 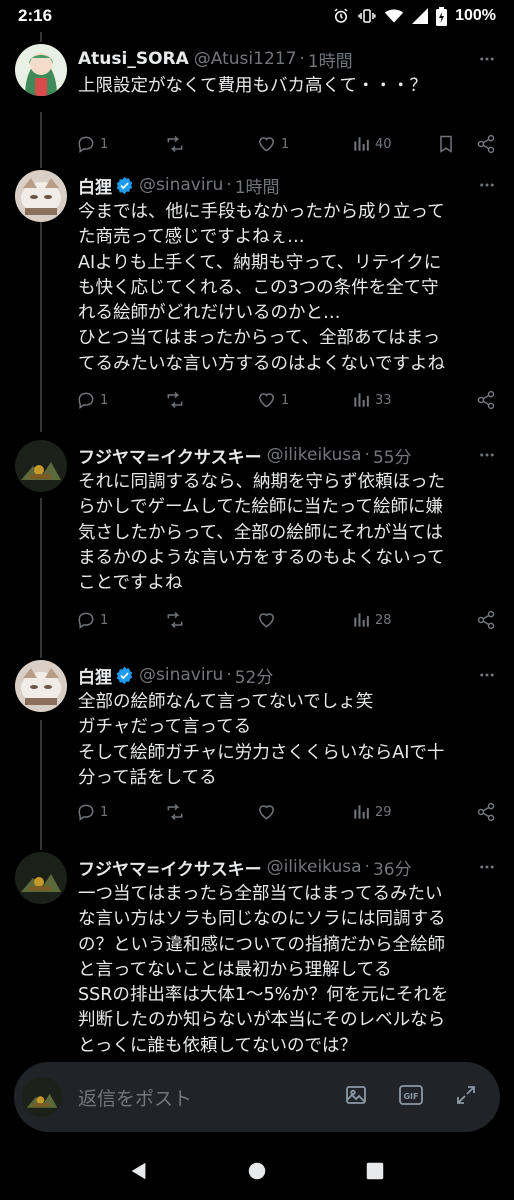 I want to click on text-line: 気さしたからって、全部の絵師にそれが当ては, so click(x=261, y=532).